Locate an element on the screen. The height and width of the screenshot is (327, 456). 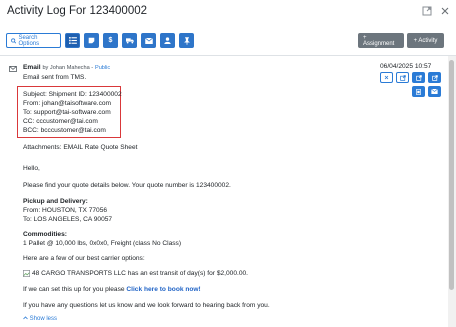
note-icon is located at coordinates (91, 40).